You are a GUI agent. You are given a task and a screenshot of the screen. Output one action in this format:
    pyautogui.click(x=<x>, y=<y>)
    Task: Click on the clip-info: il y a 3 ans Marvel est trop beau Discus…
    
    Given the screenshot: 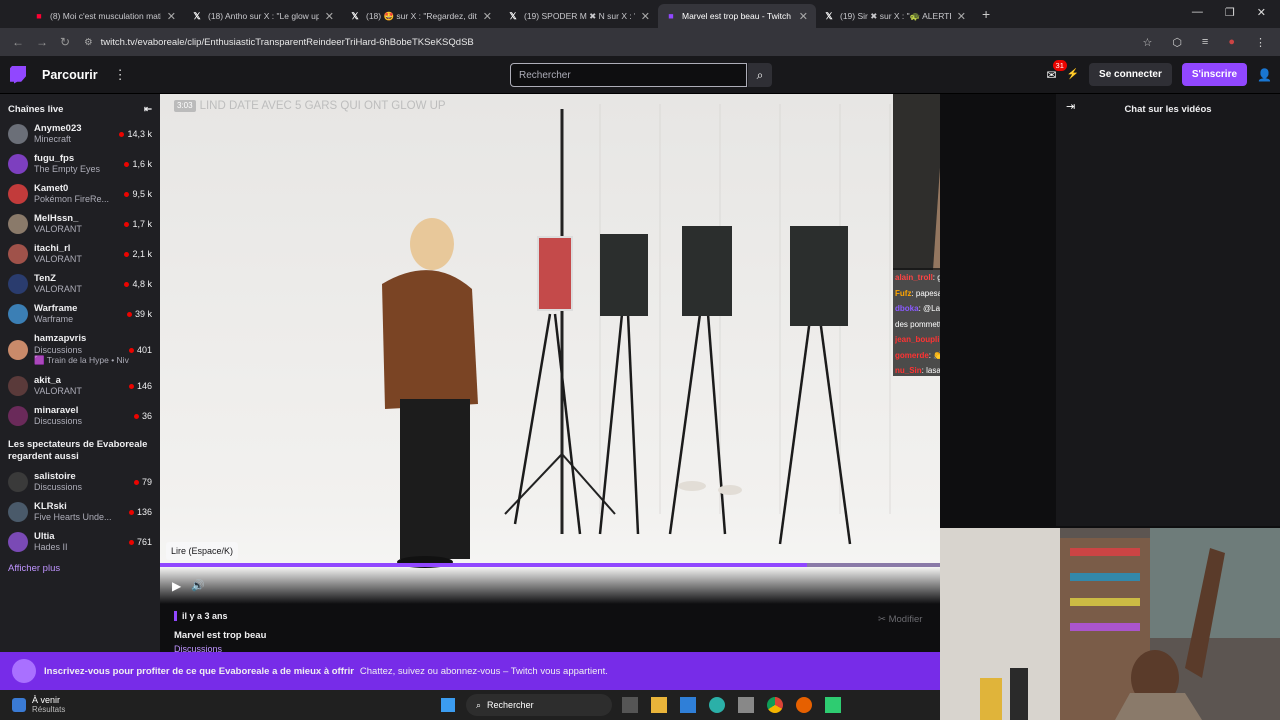 What is the action you would take?
    pyautogui.click(x=550, y=629)
    